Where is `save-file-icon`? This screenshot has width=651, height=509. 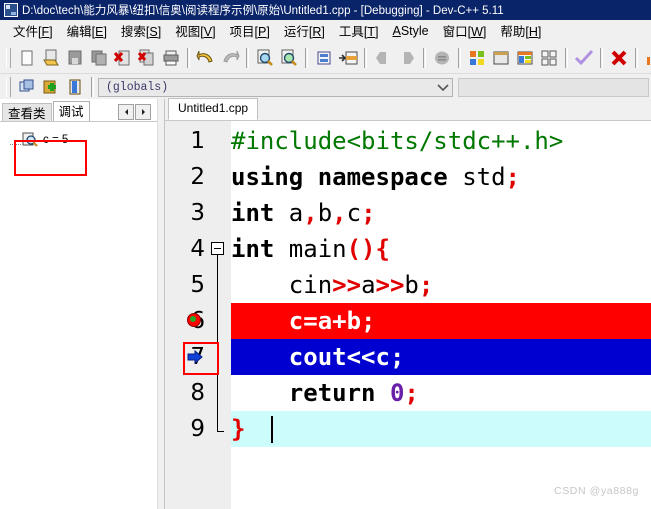
save-file-icon is located at coordinates (75, 58).